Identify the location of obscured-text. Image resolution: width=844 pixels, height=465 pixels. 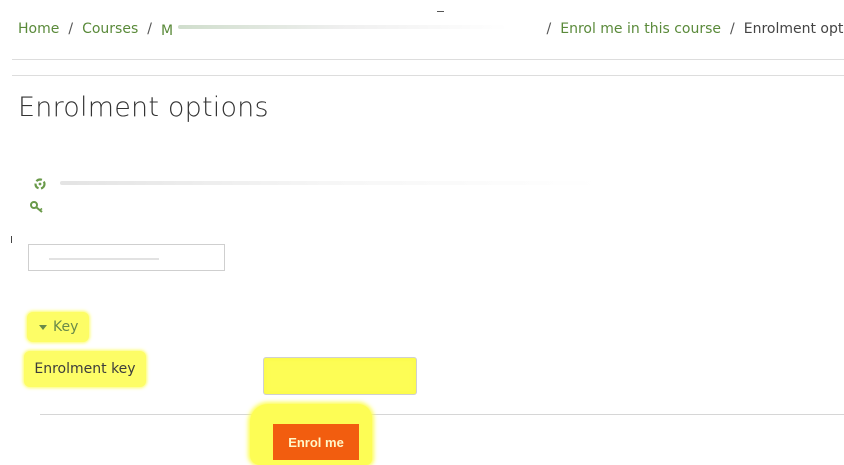
(330, 183).